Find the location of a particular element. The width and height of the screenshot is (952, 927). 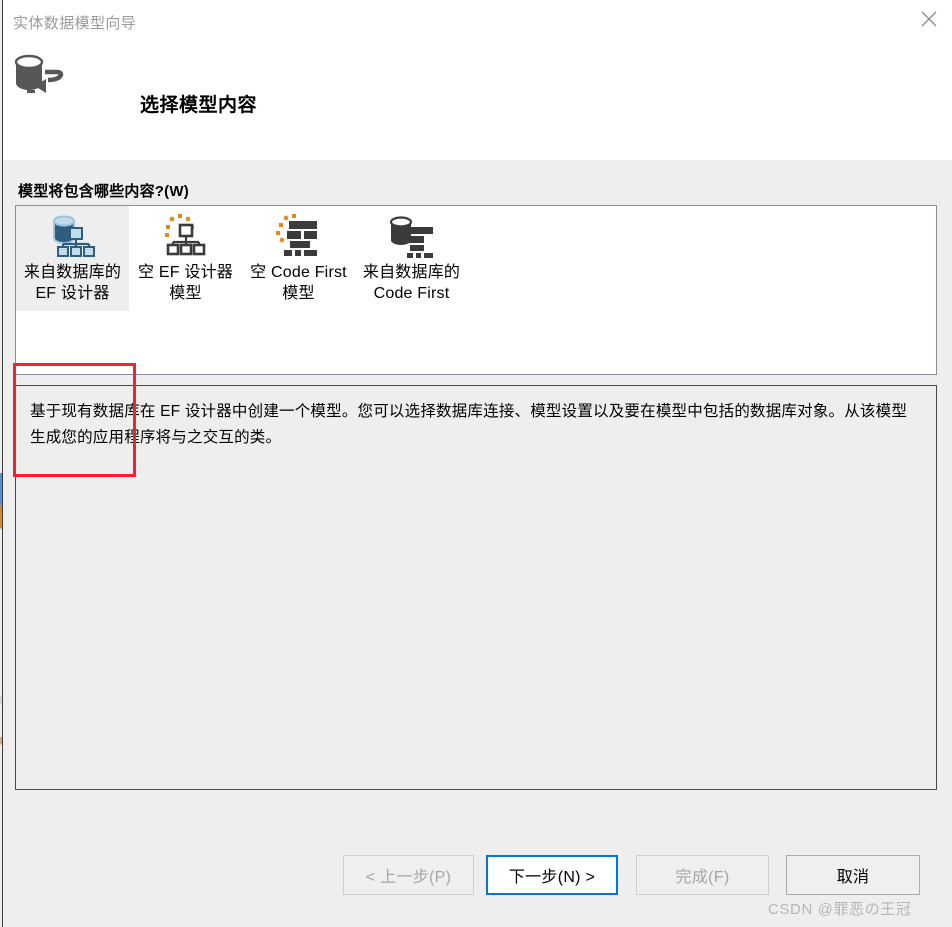

model-option-label: 空 EF 设计器 模型 is located at coordinates (185, 283).